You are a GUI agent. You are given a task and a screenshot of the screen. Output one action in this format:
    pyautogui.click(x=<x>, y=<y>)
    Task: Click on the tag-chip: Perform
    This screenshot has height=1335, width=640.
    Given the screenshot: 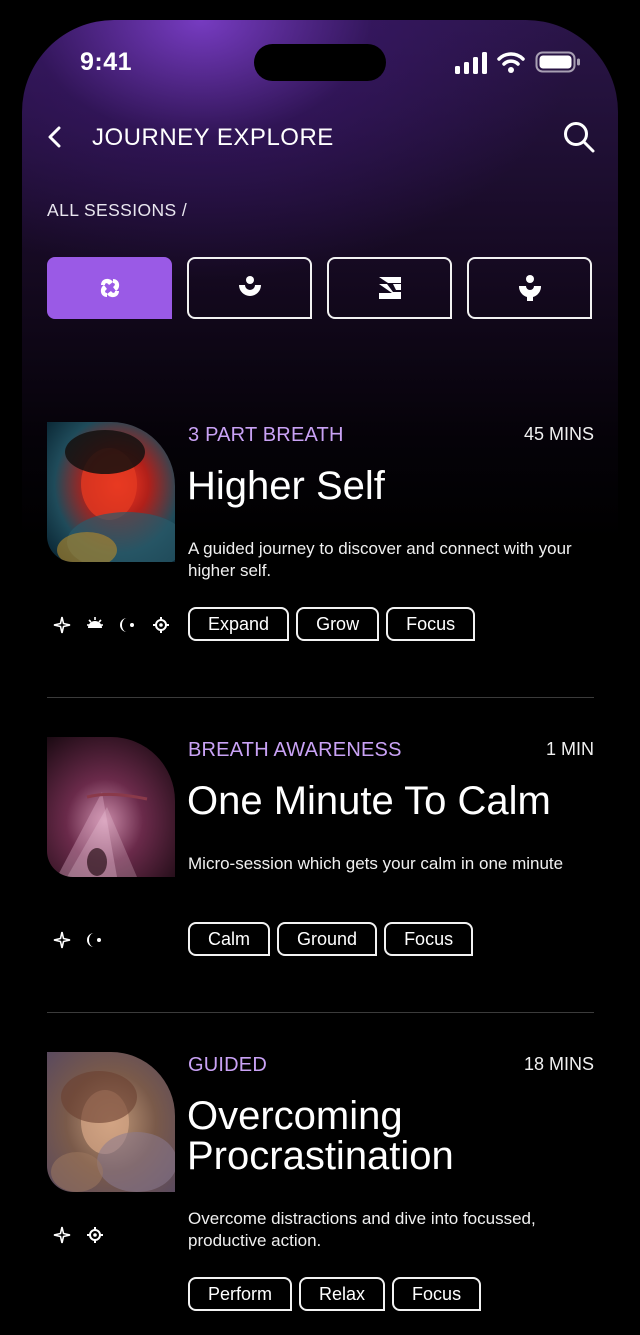 What is the action you would take?
    pyautogui.click(x=240, y=1294)
    